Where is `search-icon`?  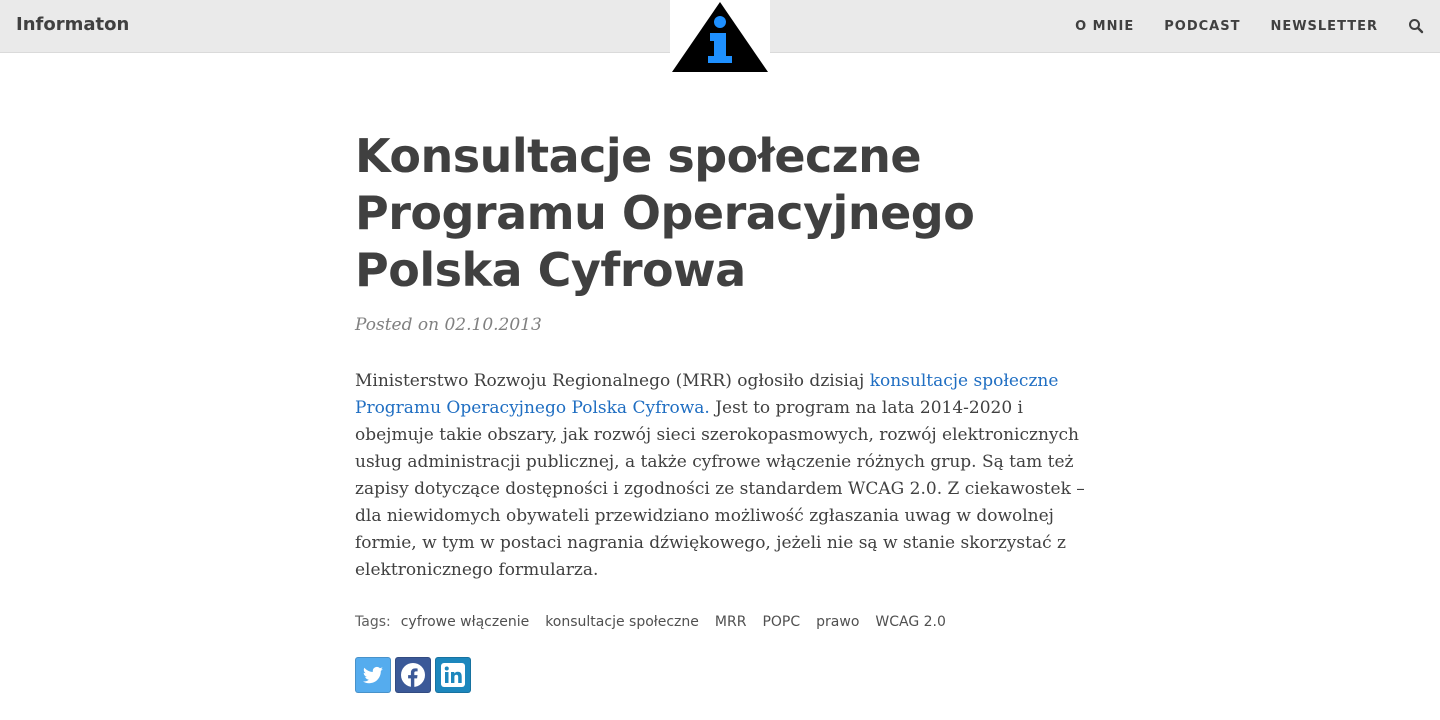 search-icon is located at coordinates (1416, 26).